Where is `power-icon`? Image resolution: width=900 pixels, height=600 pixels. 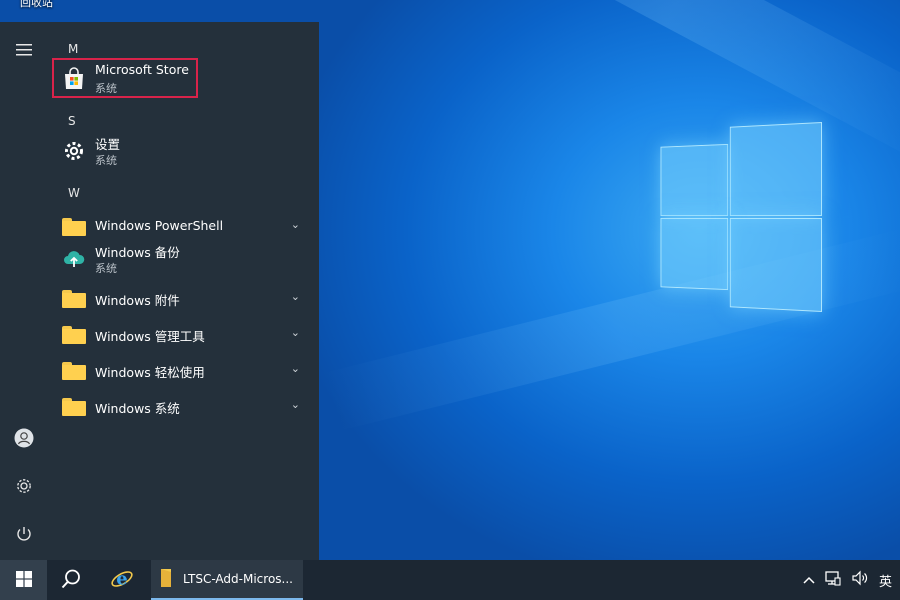 power-icon is located at coordinates (24, 536).